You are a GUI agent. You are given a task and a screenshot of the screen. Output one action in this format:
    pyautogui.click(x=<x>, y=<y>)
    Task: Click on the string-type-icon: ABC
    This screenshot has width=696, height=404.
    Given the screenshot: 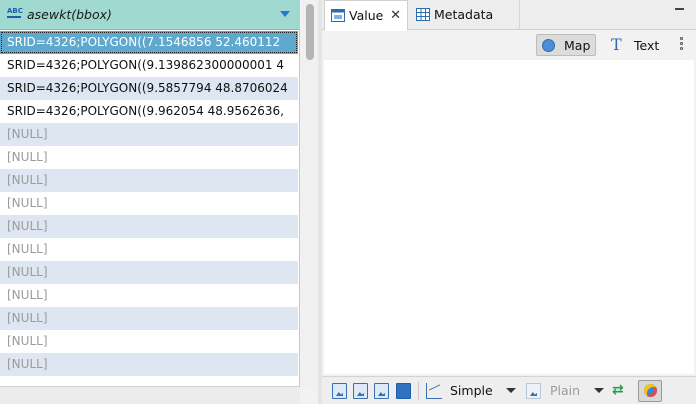 What is the action you would take?
    pyautogui.click(x=15, y=11)
    